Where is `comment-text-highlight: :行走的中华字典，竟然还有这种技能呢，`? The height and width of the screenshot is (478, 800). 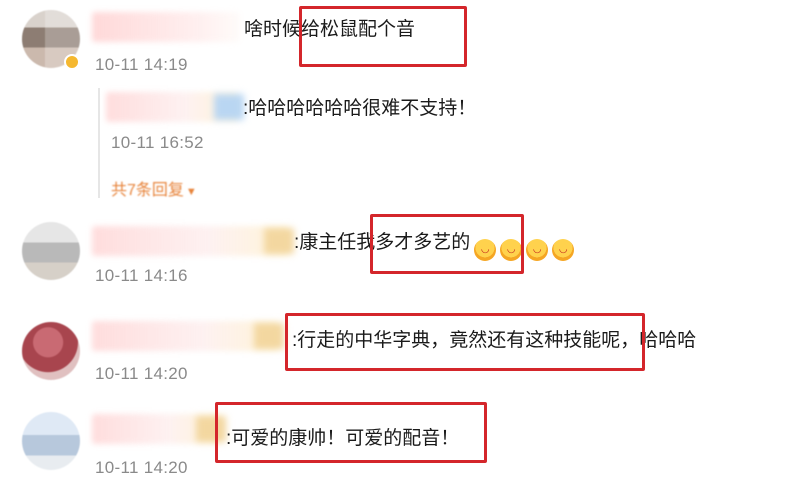 comment-text-highlight: :行走的中华字典，竟然还有这种技能呢， is located at coordinates (466, 340).